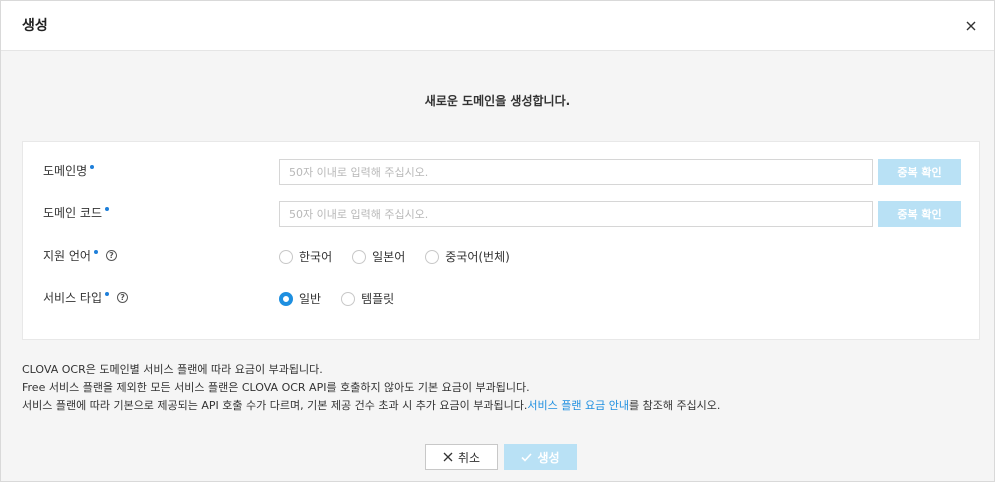  What do you see at coordinates (286, 298) in the screenshot?
I see `radio-button-checked` at bounding box center [286, 298].